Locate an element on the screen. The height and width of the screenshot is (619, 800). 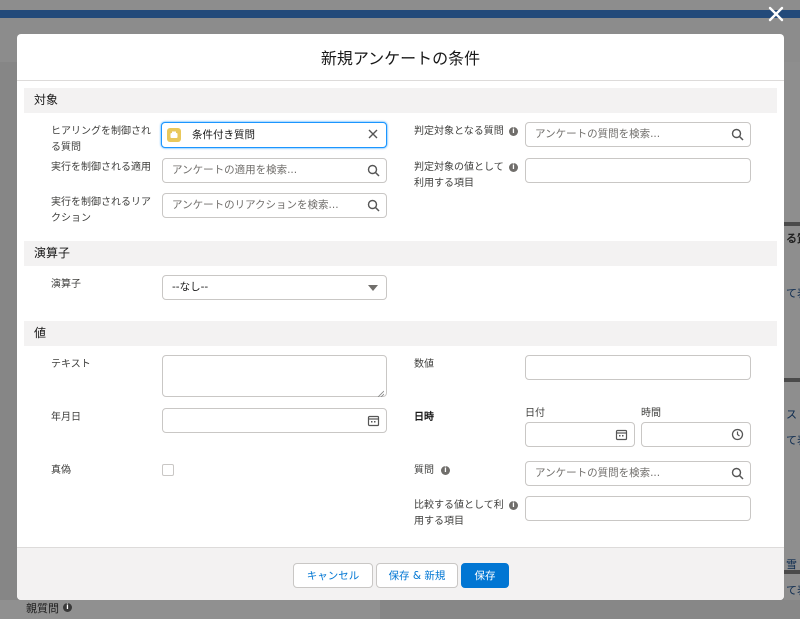
bg-parent-question-label: 親質問 is located at coordinates (42, 608).